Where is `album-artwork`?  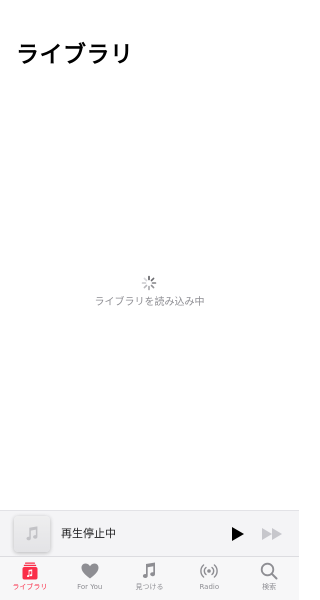
album-artwork is located at coordinates (32, 534).